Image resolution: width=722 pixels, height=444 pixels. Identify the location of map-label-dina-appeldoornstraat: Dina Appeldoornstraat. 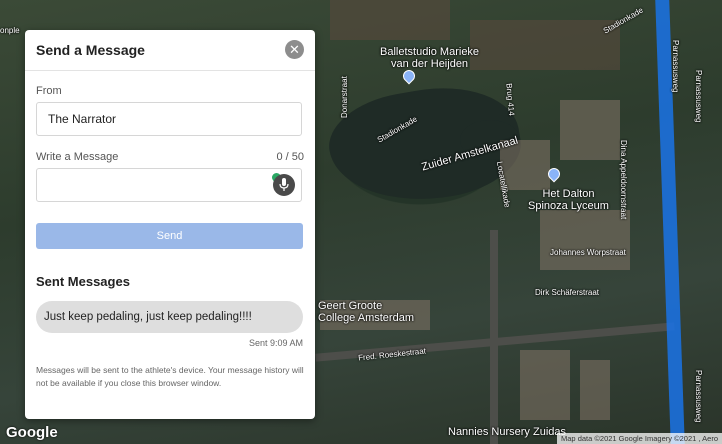
(623, 180).